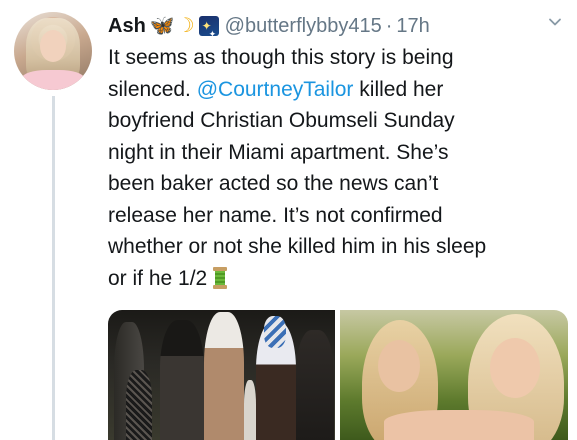  Describe the element at coordinates (185, 26) in the screenshot. I see `crescent-moon-icon: ☽` at that location.